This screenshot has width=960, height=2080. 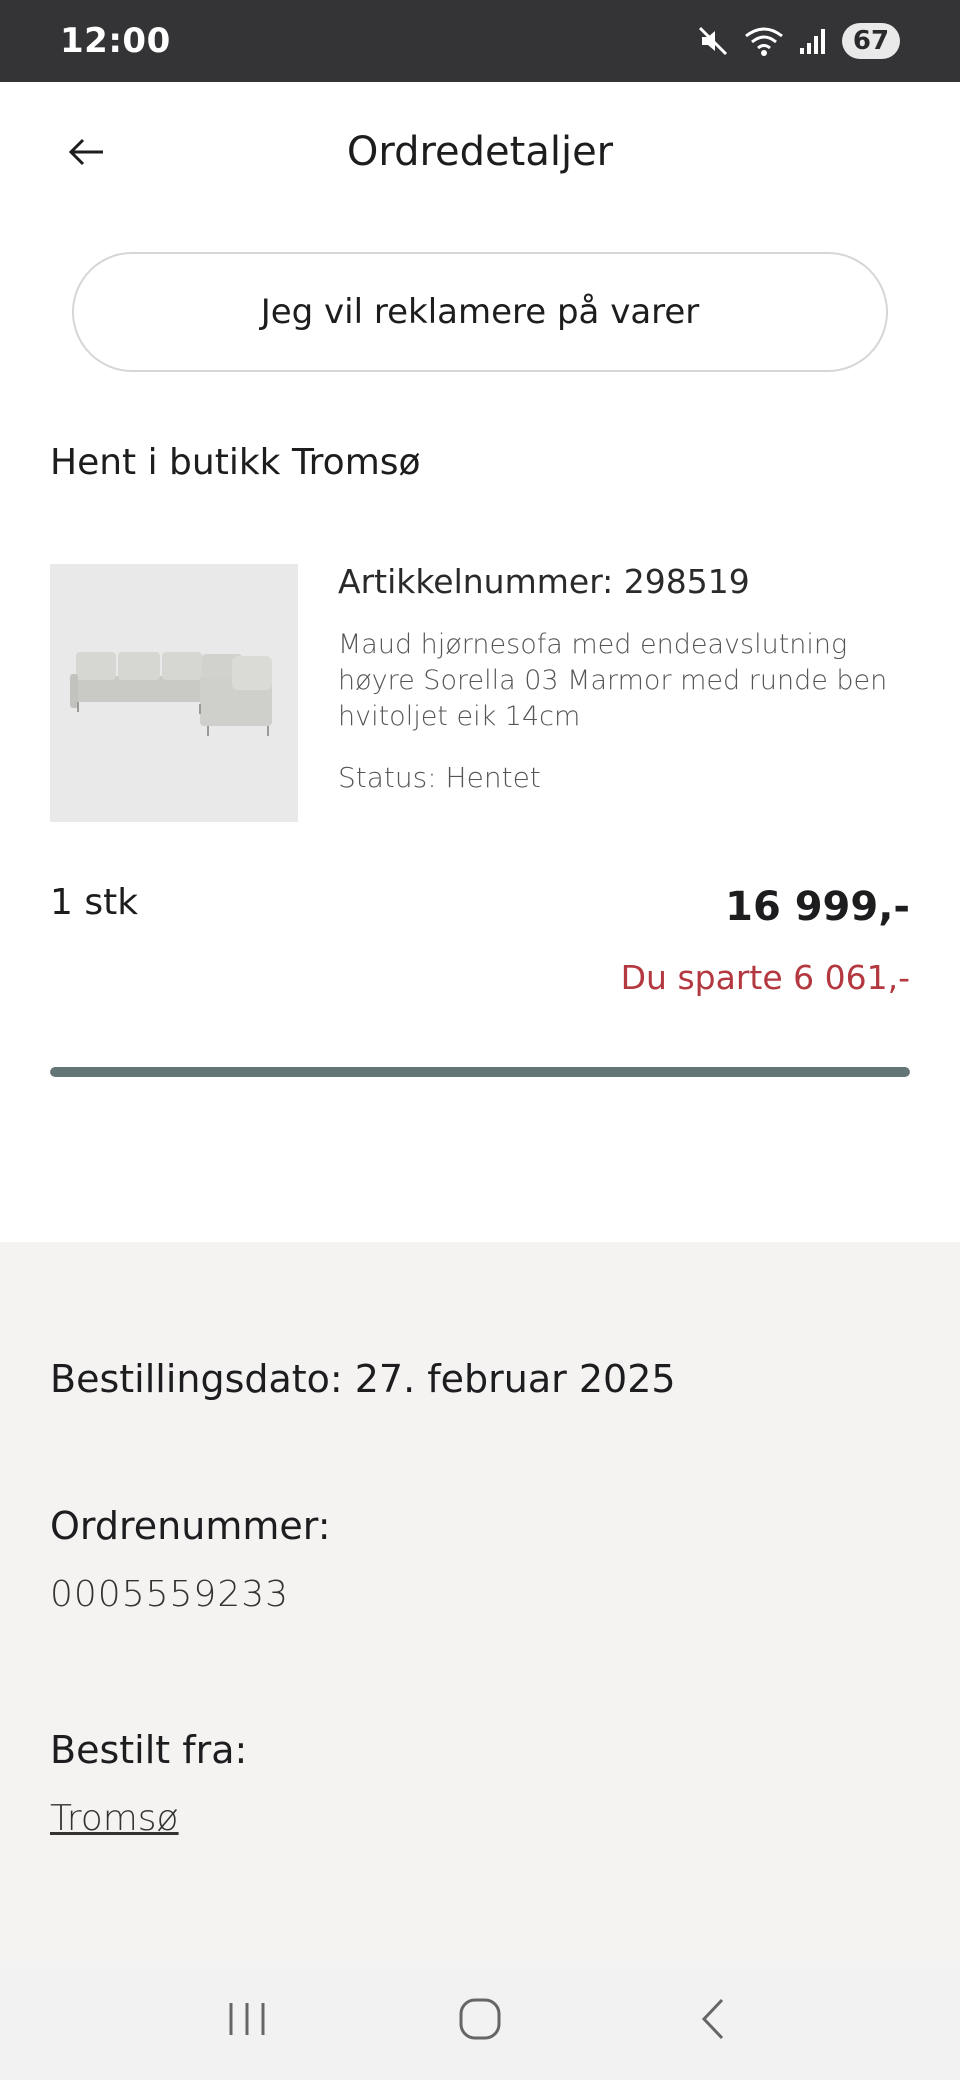 What do you see at coordinates (114, 1818) in the screenshot?
I see `ordered-from-link: Tromsø` at bounding box center [114, 1818].